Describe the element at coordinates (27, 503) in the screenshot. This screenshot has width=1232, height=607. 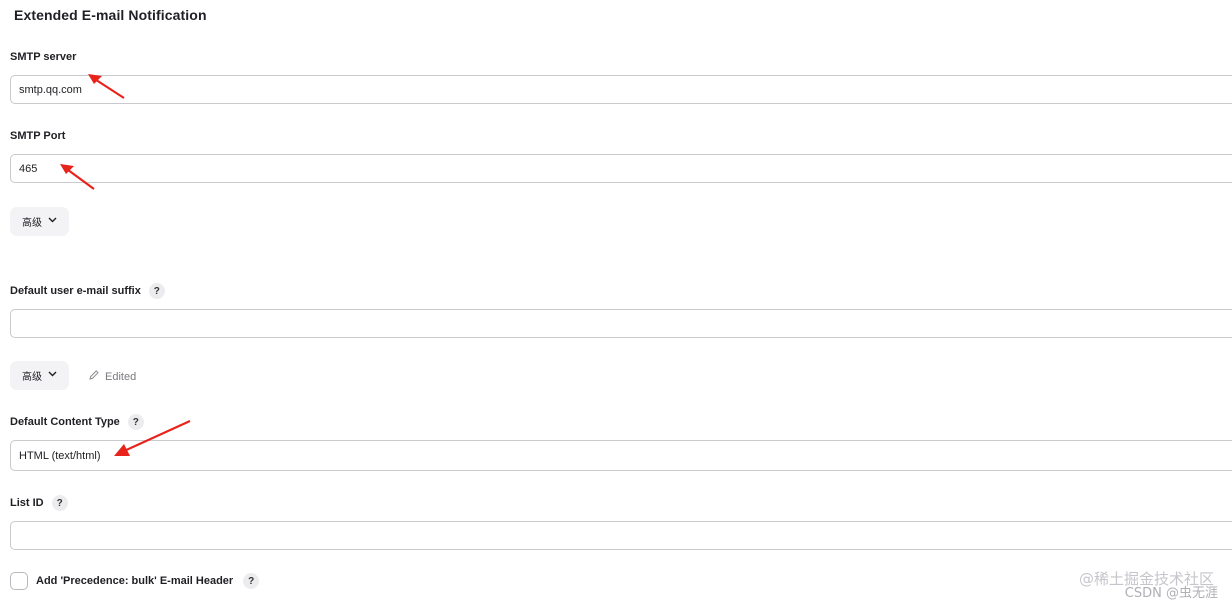
I see `list-id-label-text: List ID` at that location.